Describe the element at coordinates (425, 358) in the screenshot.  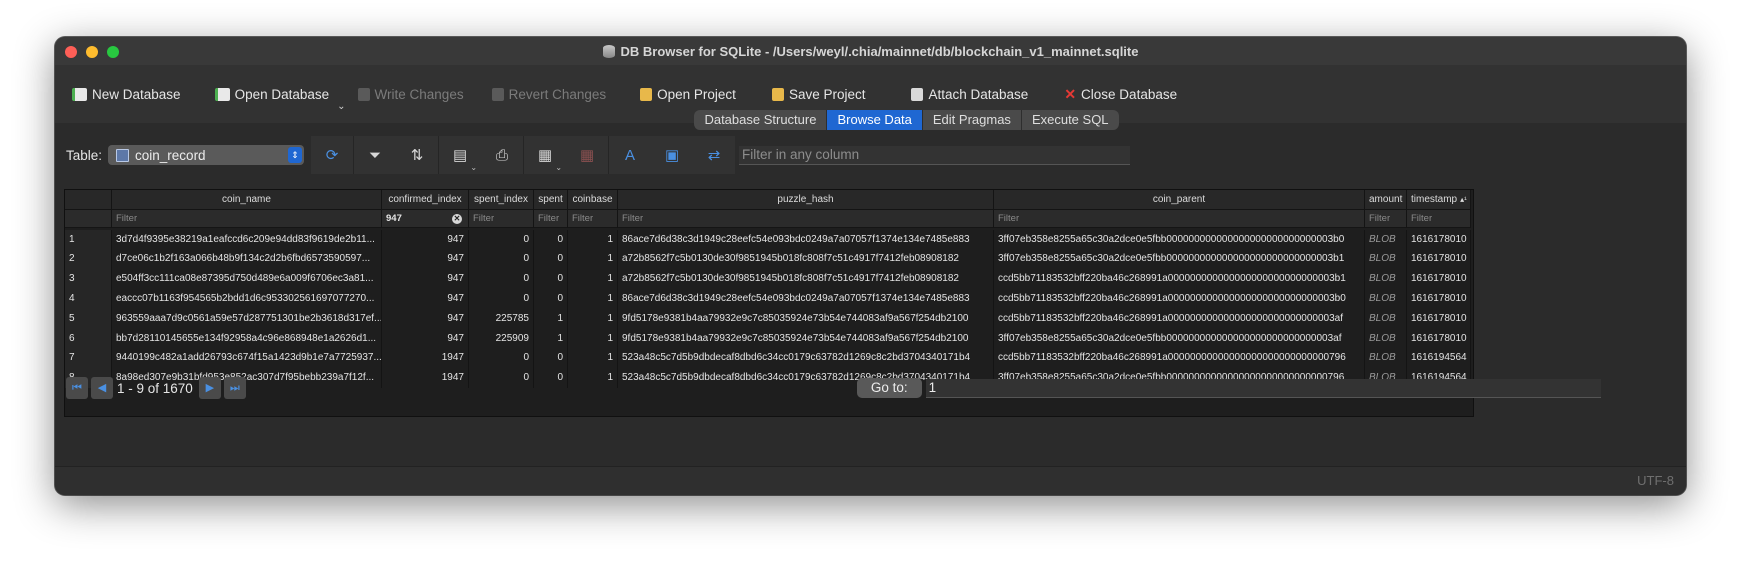
I see `table-cell: 1947` at that location.